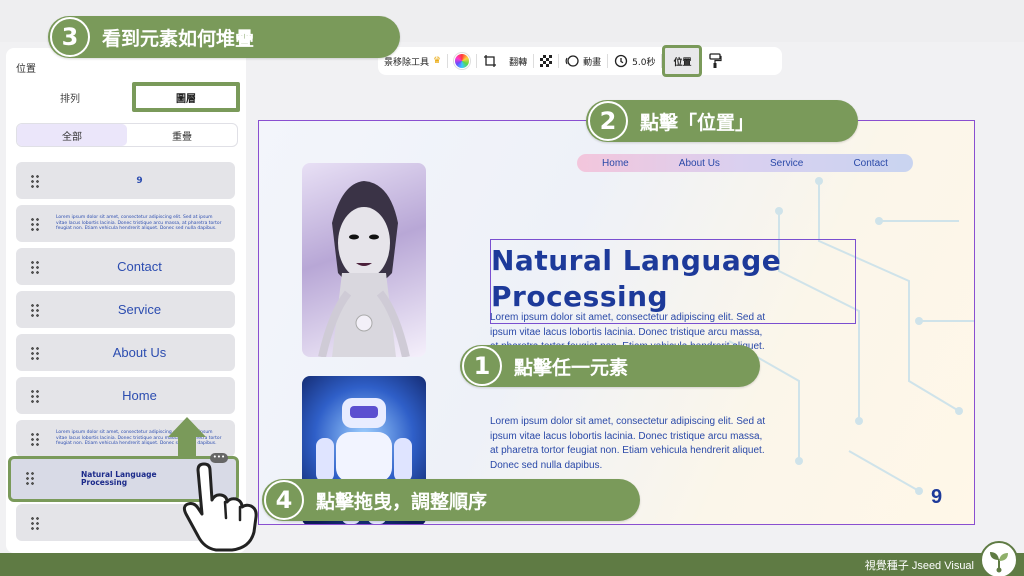 Image resolution: width=1024 pixels, height=576 pixels. I want to click on layer-label: Contact, so click(139, 266).